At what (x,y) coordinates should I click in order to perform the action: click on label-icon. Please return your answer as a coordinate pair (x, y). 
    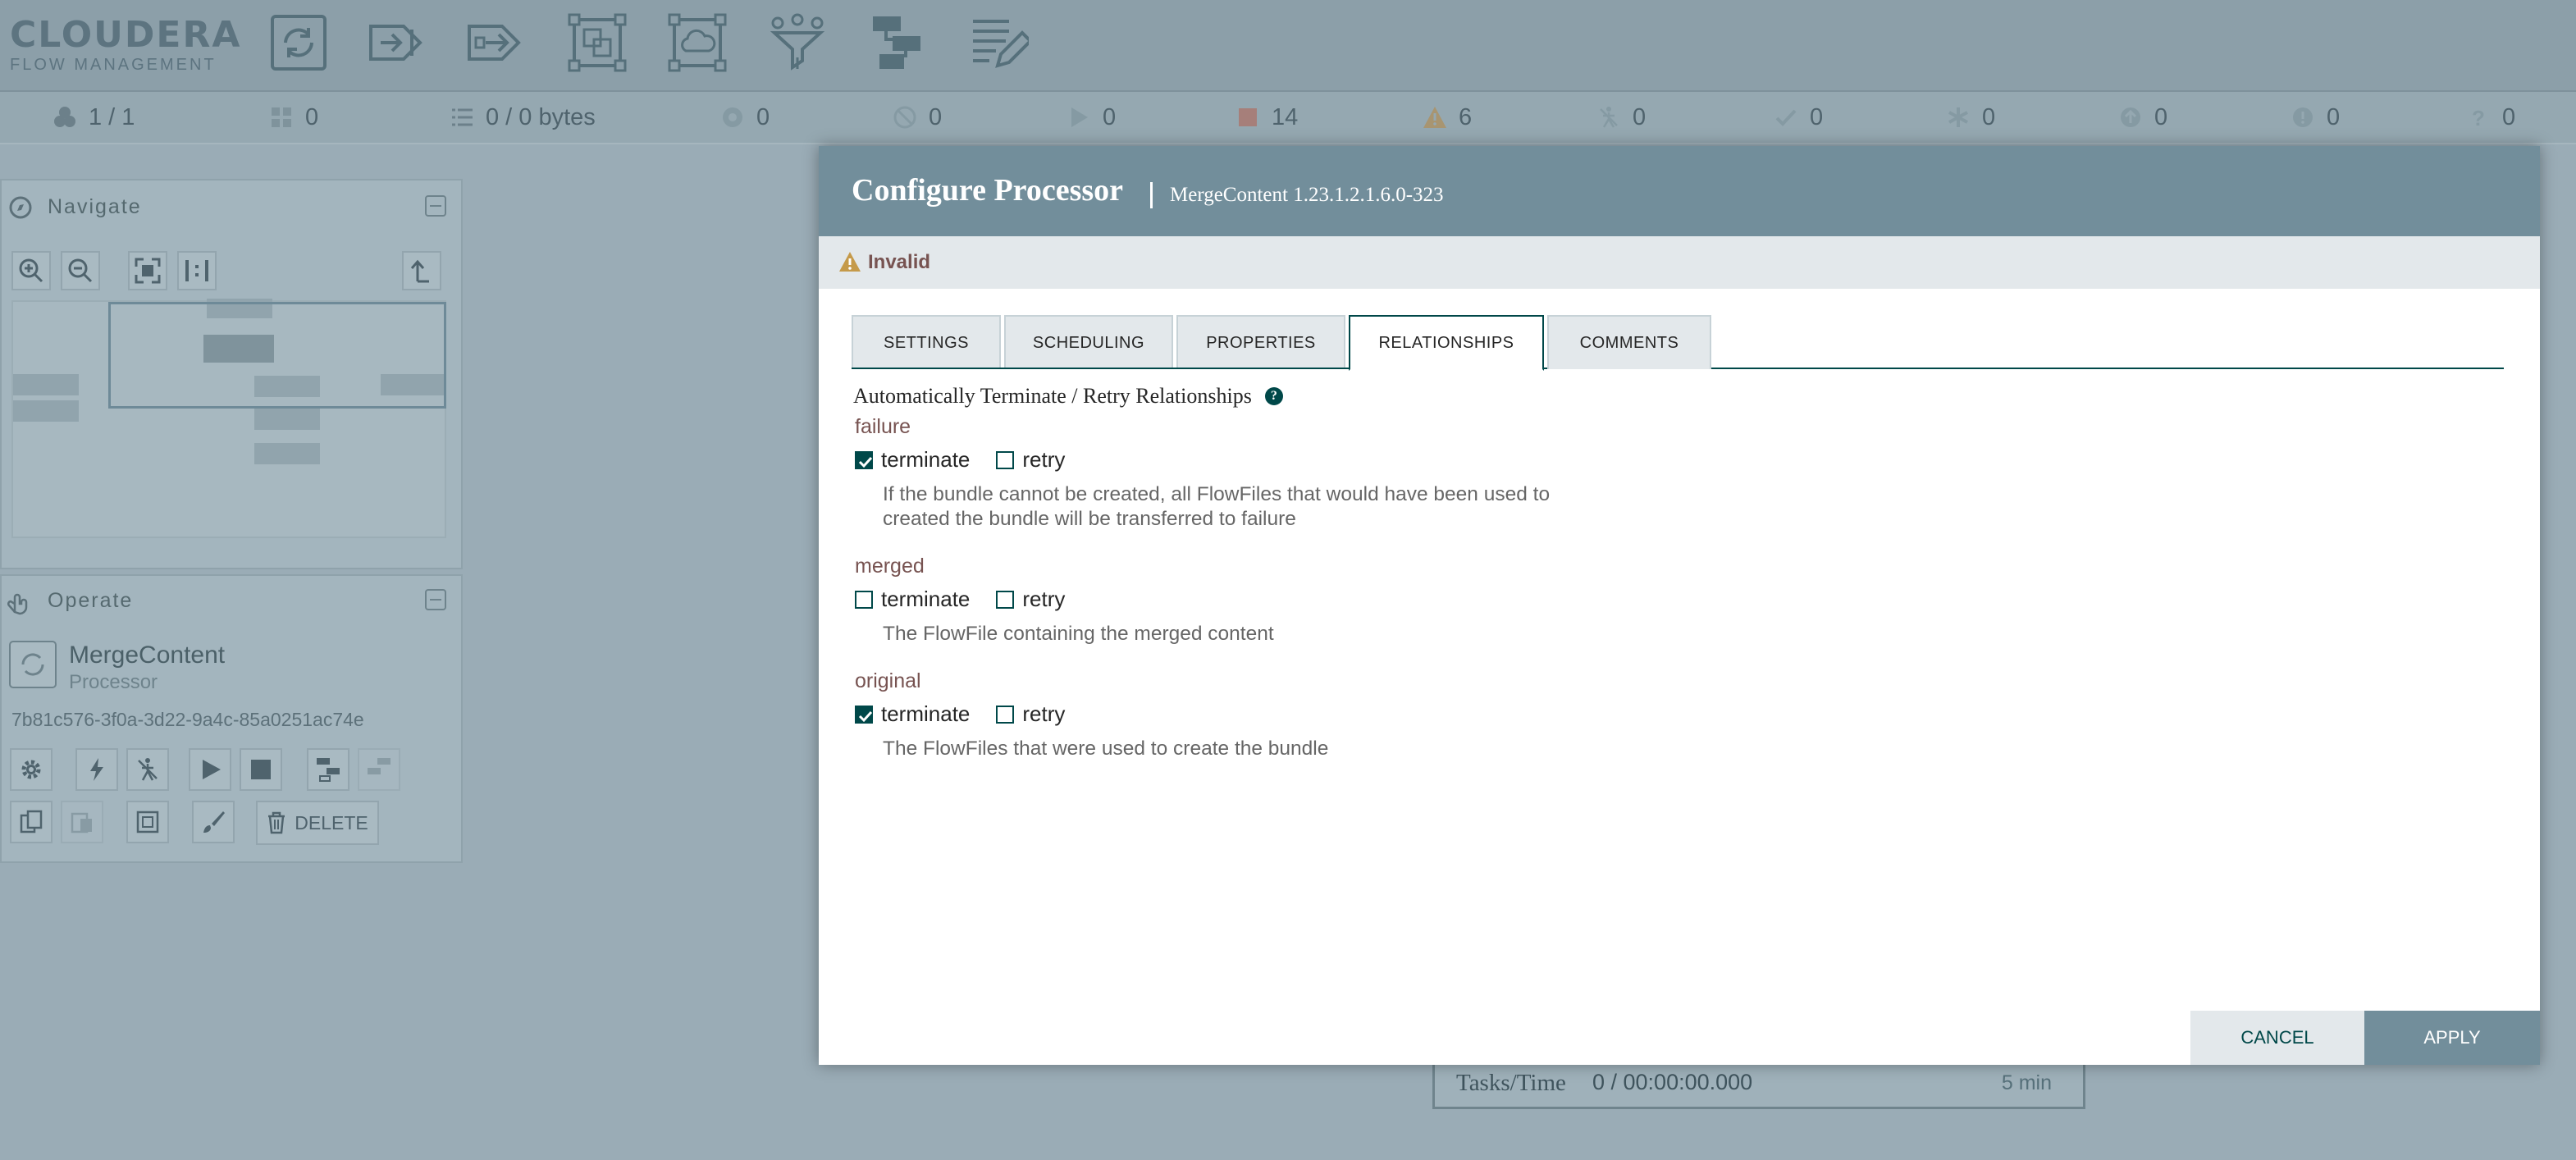
    Looking at the image, I should click on (997, 42).